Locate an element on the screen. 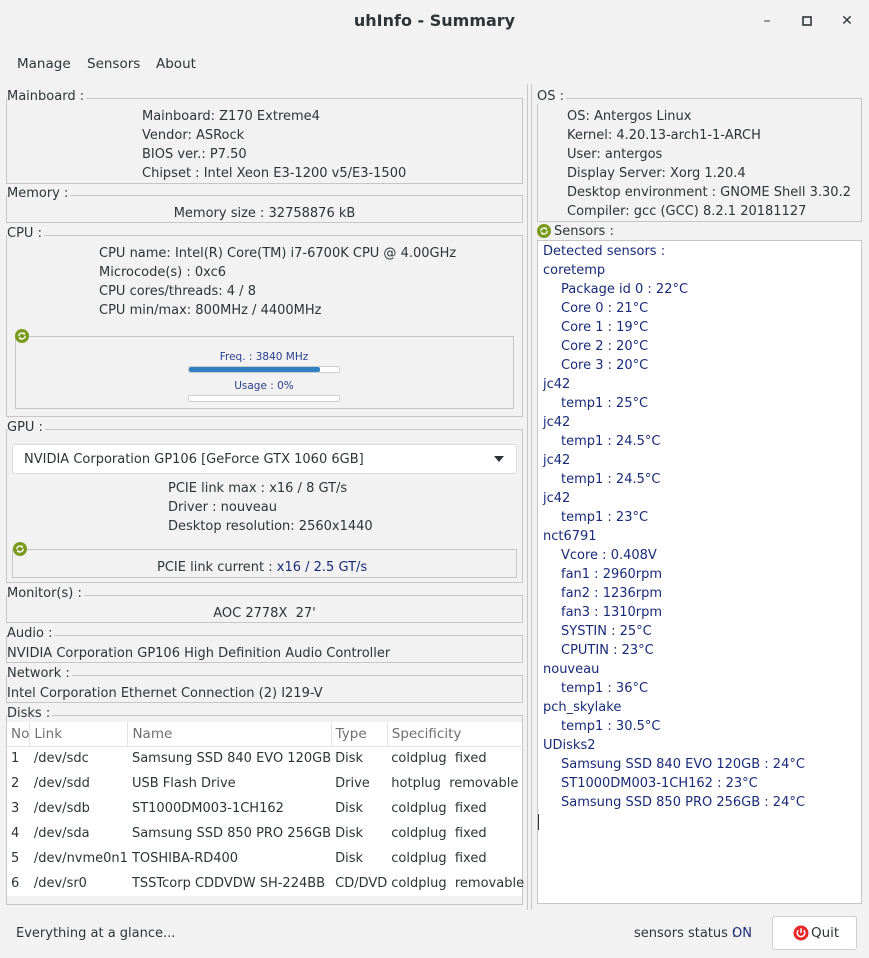 The image size is (869, 958). sensor-chip: Detected sensors : is located at coordinates (604, 251).